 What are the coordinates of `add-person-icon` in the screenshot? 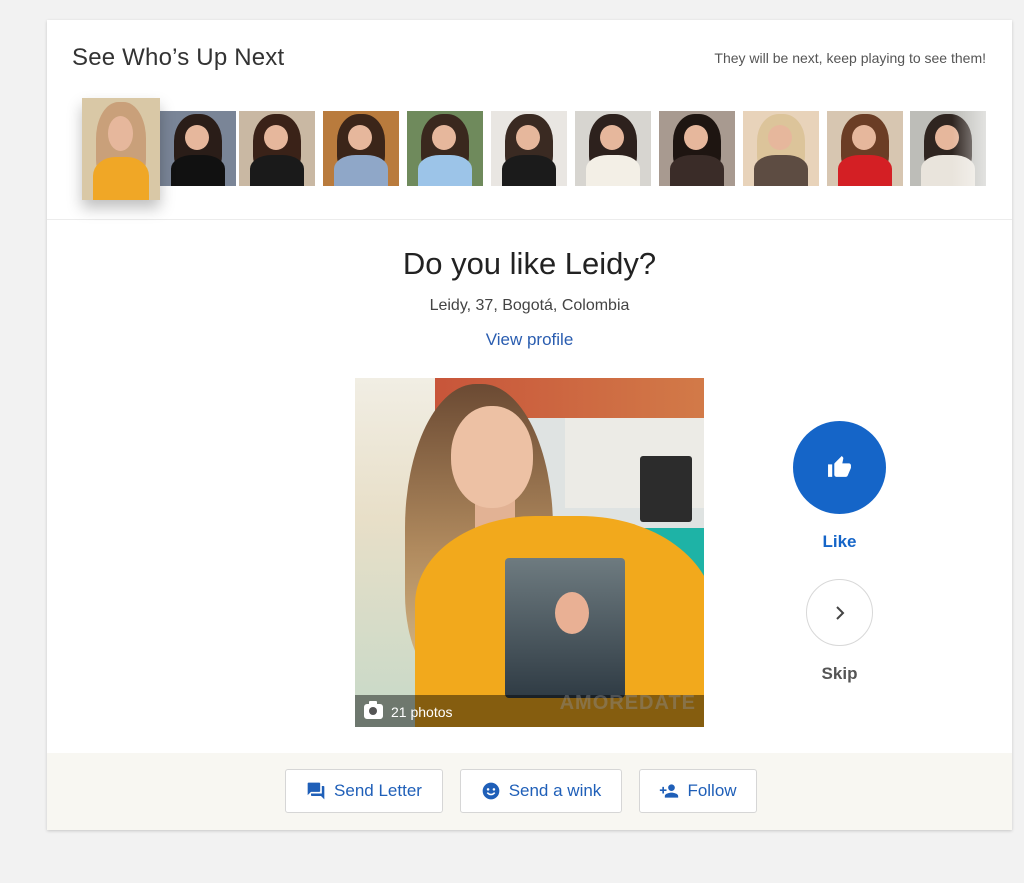 It's located at (669, 791).